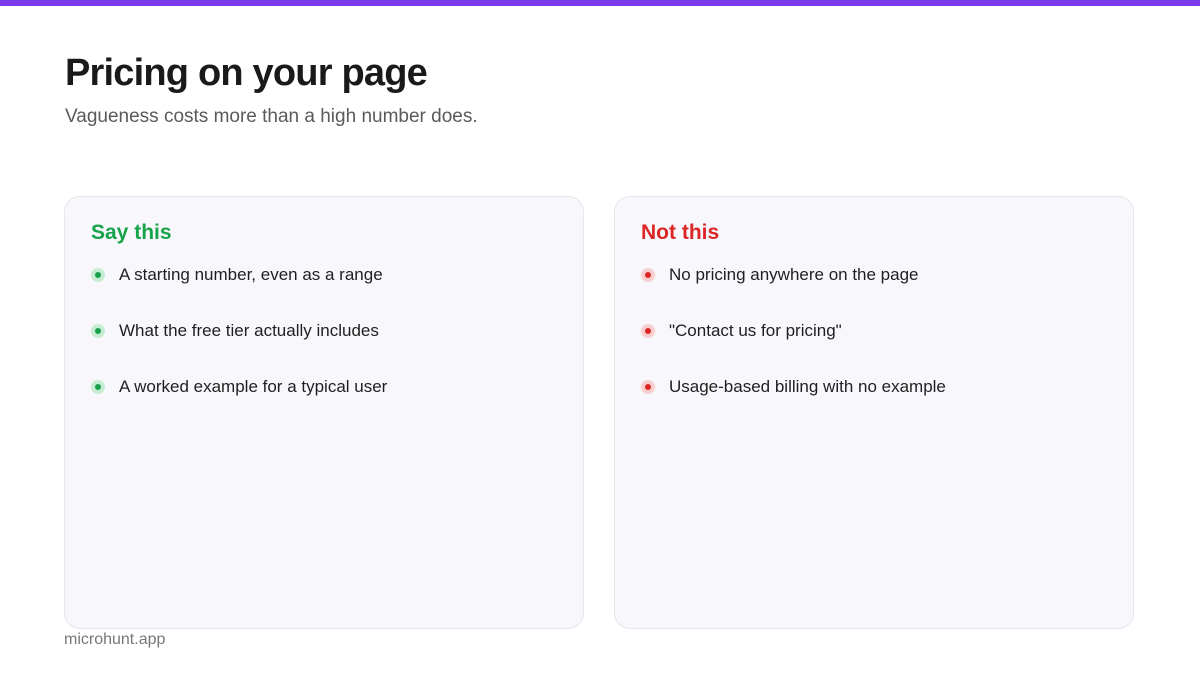  I want to click on list-item-label: What the free tier actually includes, so click(249, 330).